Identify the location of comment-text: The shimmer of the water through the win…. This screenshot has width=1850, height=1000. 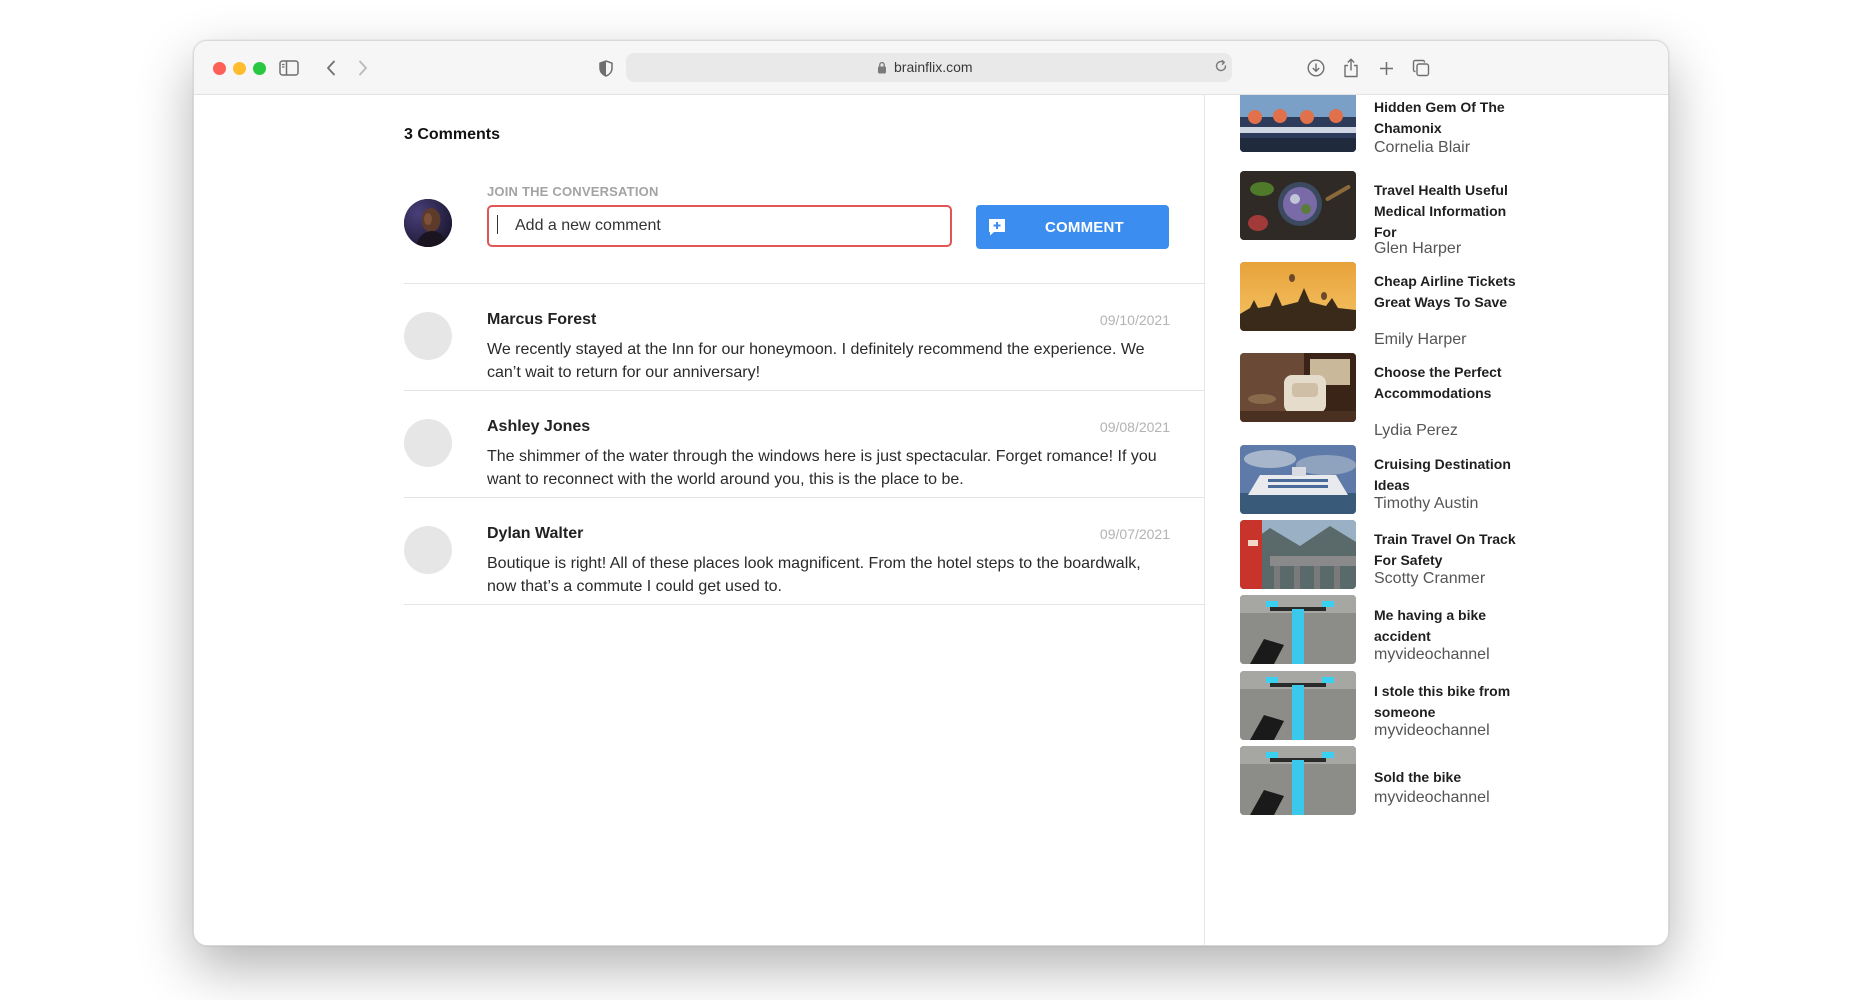
(822, 468).